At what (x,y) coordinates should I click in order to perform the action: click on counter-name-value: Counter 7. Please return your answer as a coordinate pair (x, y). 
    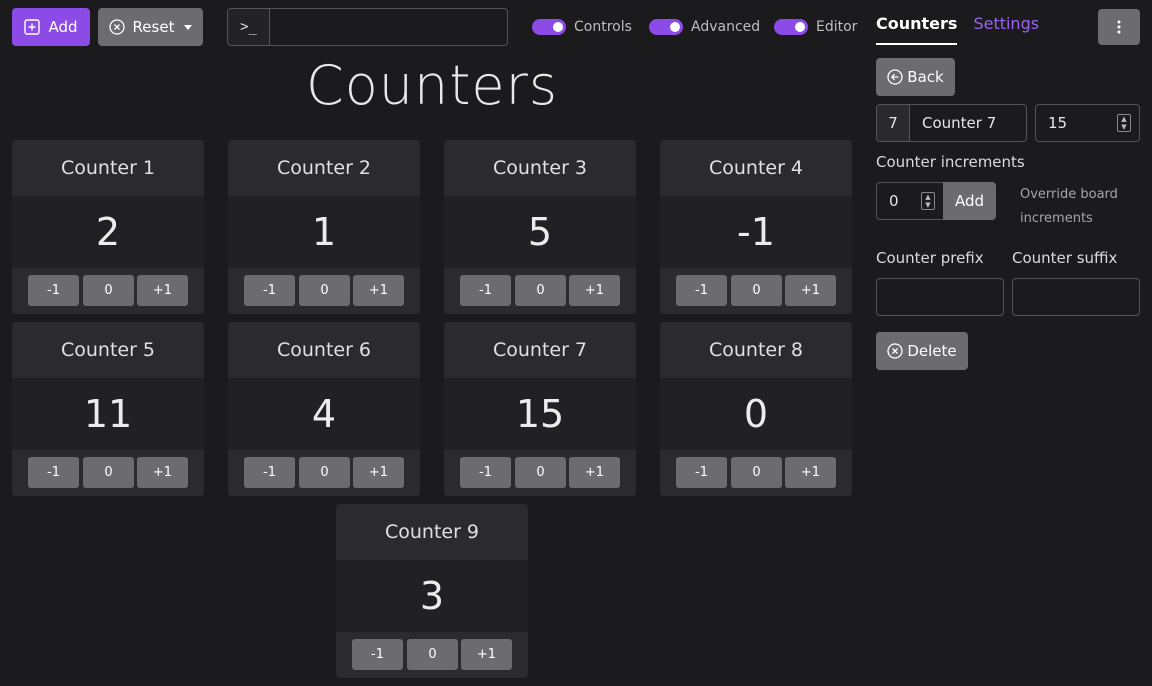
    Looking at the image, I should click on (953, 123).